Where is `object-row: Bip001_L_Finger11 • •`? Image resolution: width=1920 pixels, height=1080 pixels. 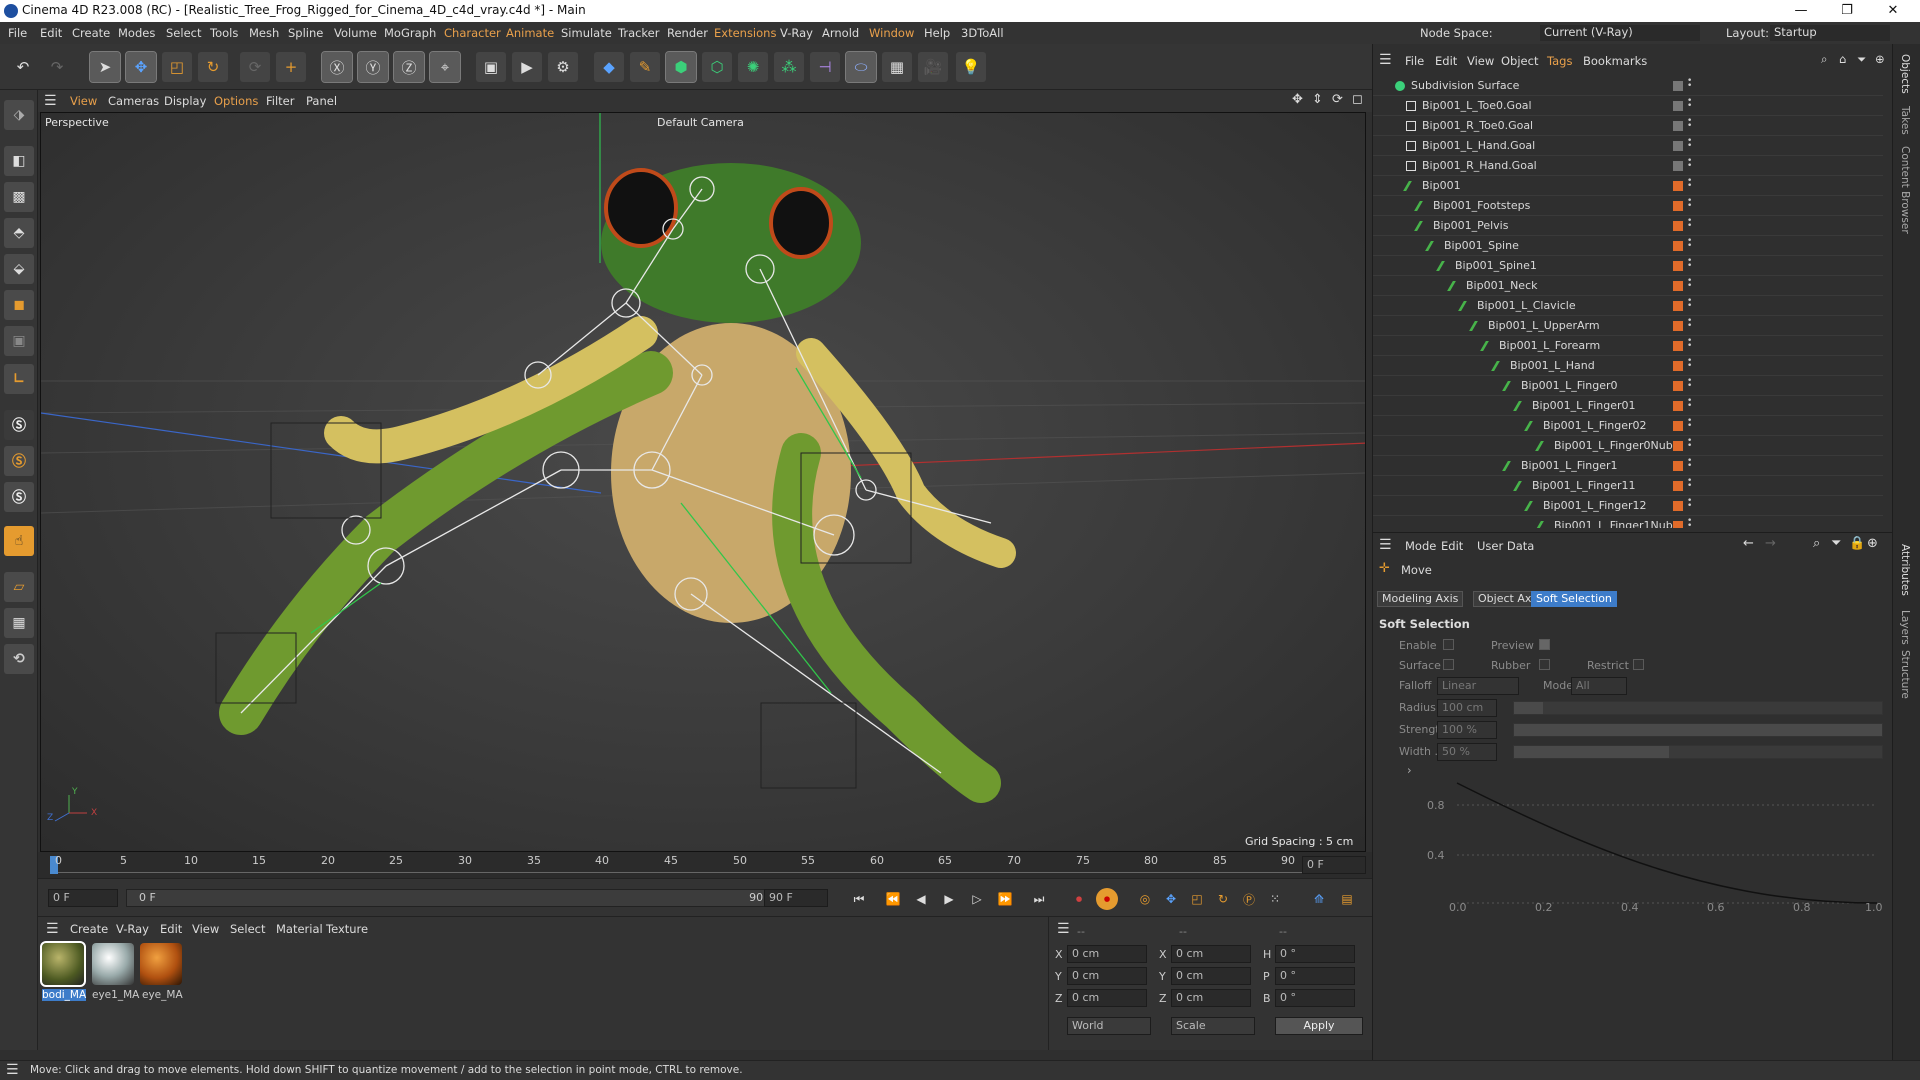
object-row: Bip001_L_Finger11 • • is located at coordinates (1628, 486).